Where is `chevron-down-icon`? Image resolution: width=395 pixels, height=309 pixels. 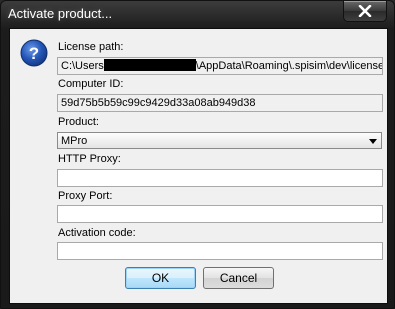 chevron-down-icon is located at coordinates (373, 141).